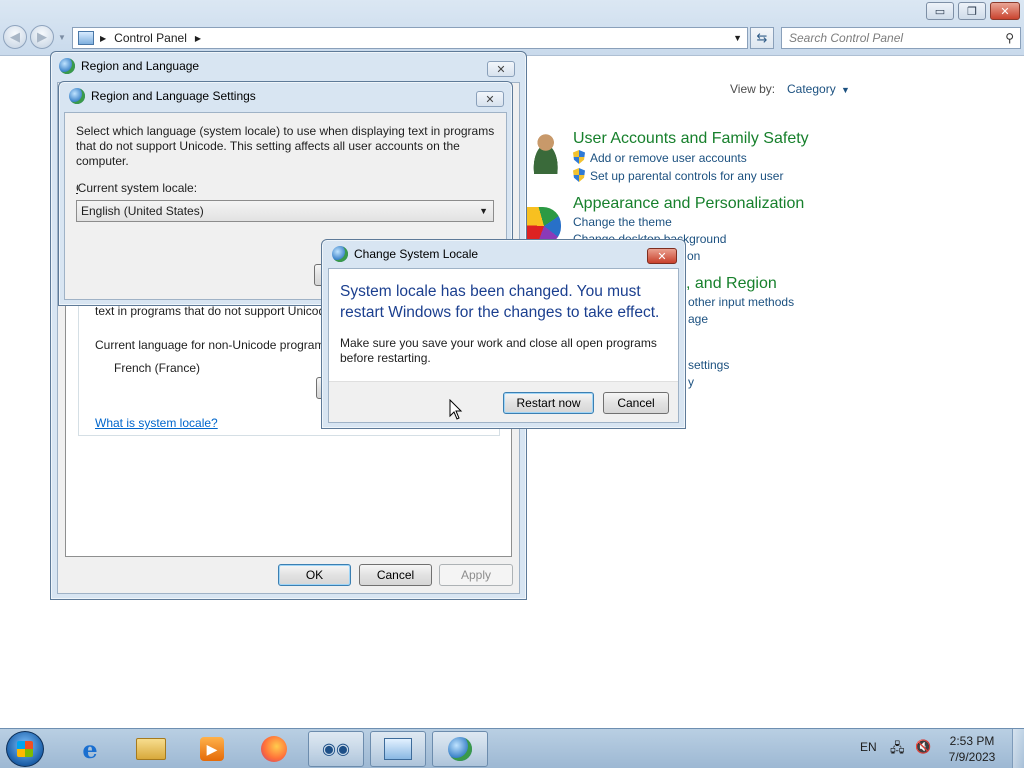 Image resolution: width=1024 pixels, height=768 pixels. I want to click on restart-now-button: Restart now, so click(548, 403).